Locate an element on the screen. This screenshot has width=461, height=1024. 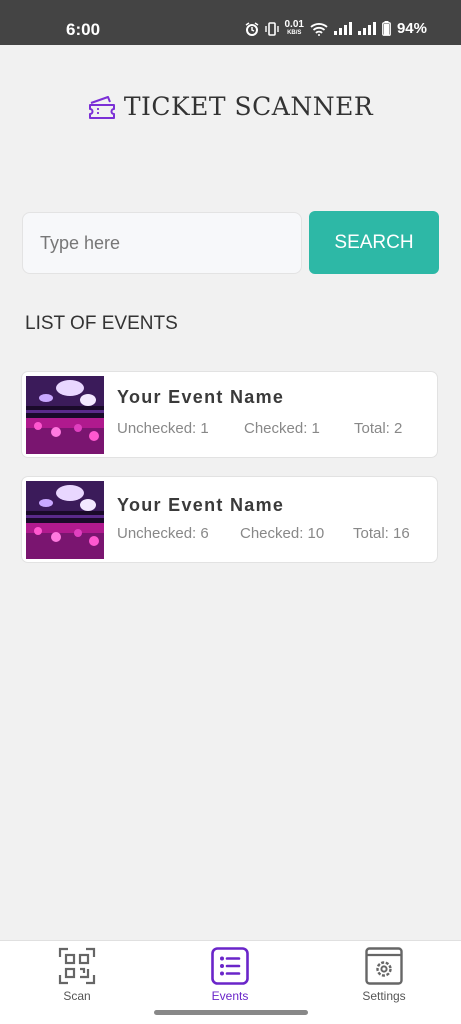
app-header: TICKET SCANNER is located at coordinates (230, 106).